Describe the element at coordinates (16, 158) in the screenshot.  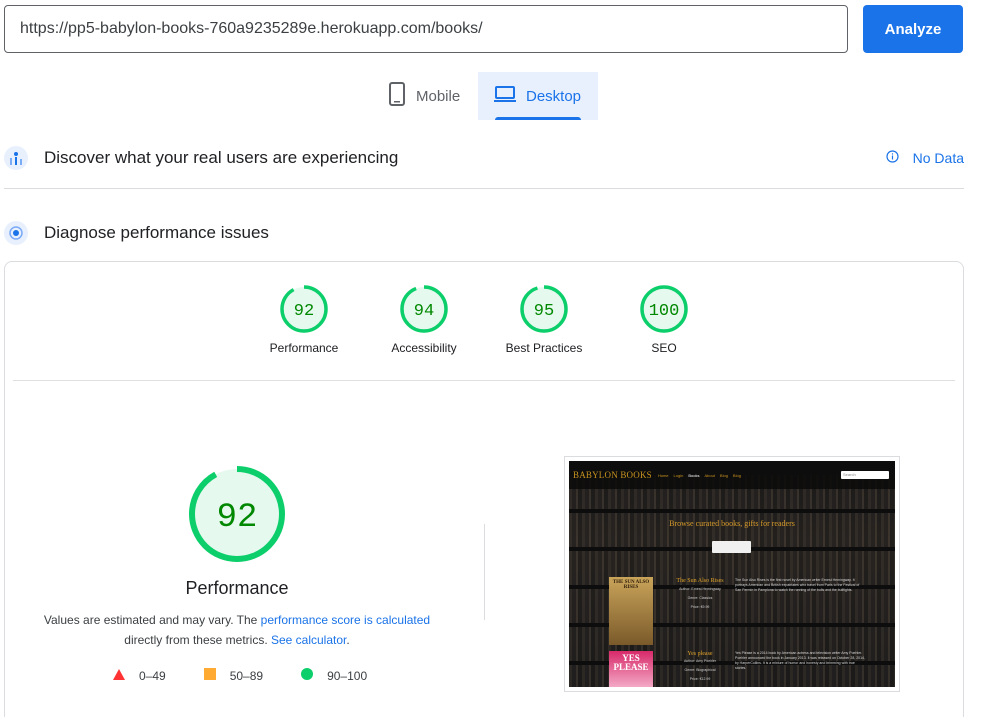
I see `users-chart-icon` at that location.